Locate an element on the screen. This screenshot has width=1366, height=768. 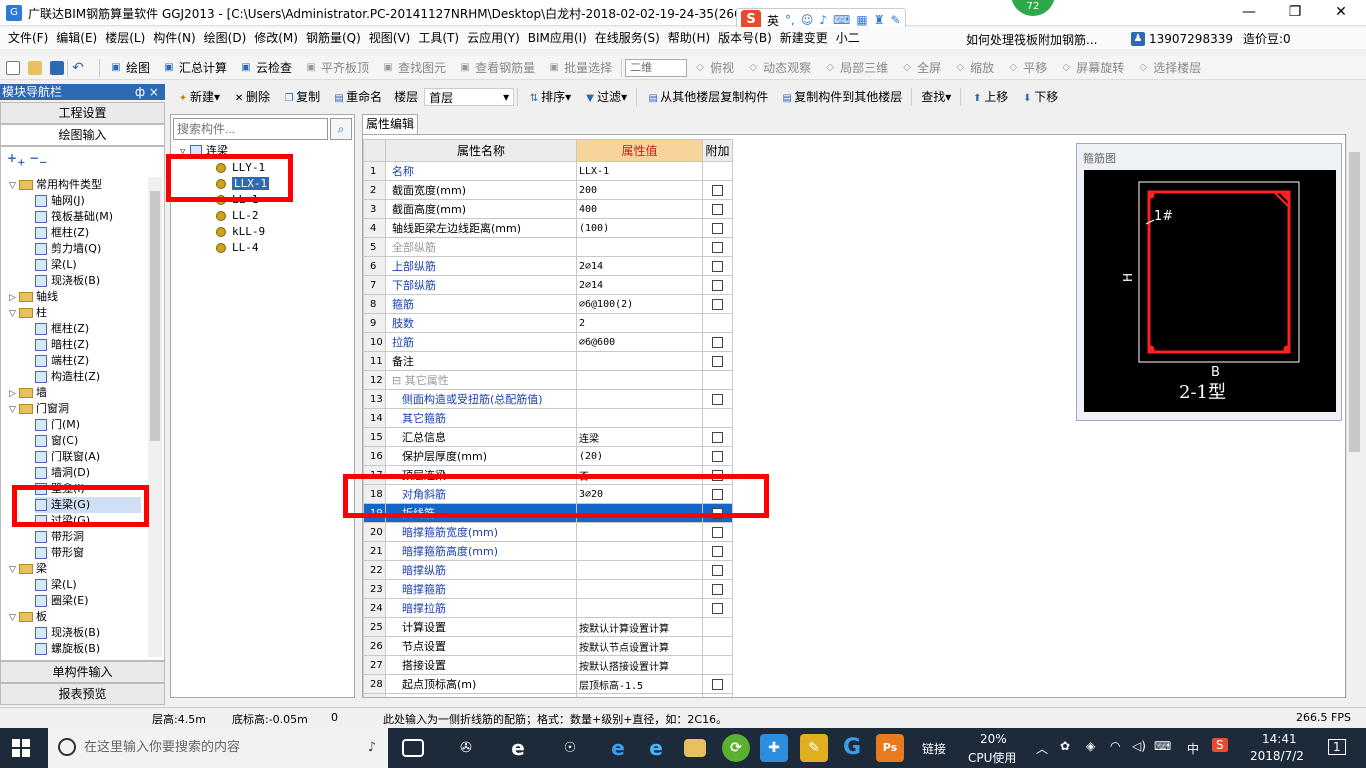
search-icon: ⌕ is located at coordinates (341, 129).